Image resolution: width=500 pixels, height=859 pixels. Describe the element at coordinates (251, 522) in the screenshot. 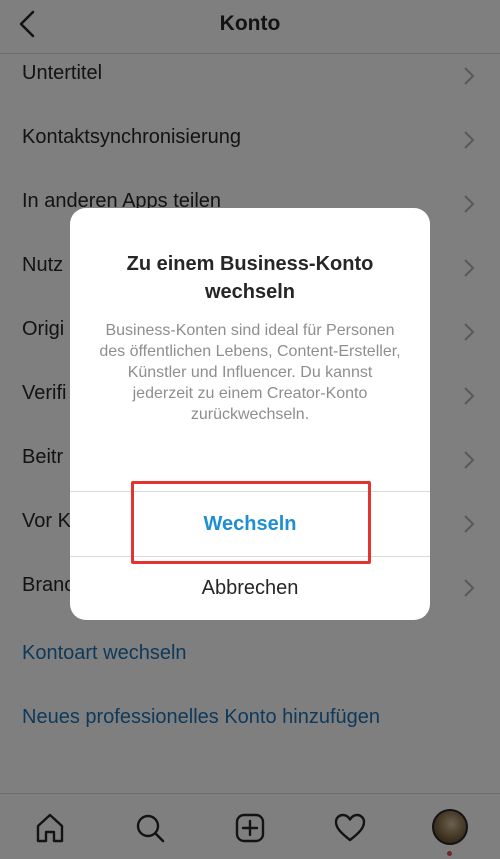

I see `highlight-annotation` at that location.